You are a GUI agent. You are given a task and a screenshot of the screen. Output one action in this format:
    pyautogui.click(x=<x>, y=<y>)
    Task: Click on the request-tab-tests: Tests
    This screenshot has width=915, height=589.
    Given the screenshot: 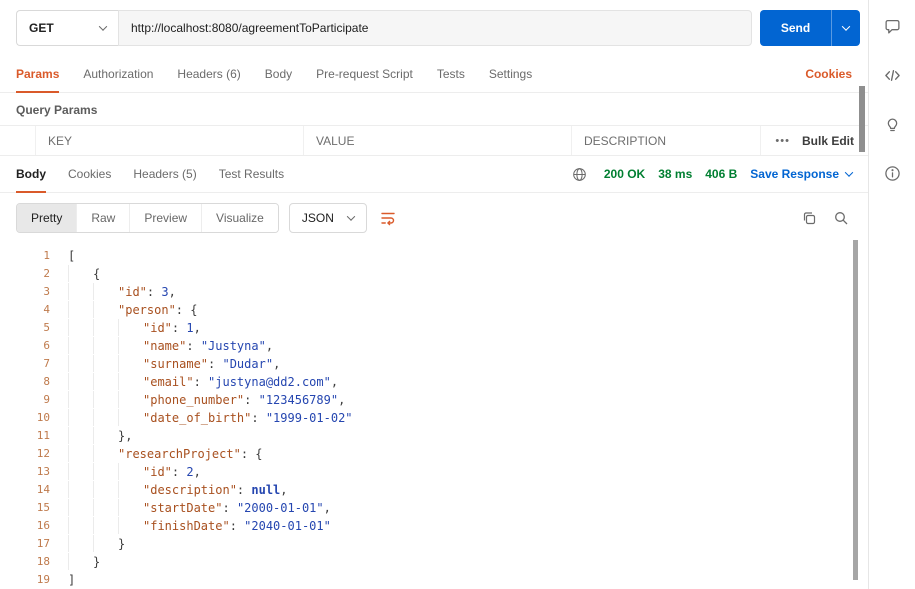 What is the action you would take?
    pyautogui.click(x=451, y=74)
    